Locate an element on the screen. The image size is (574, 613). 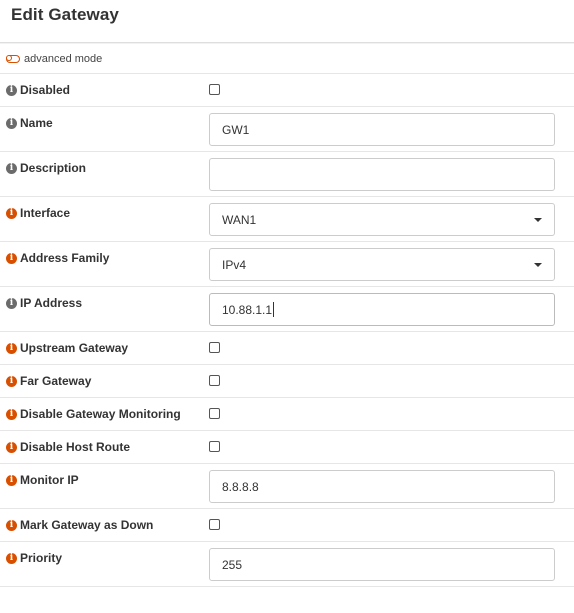
row-disable-host-route: i Disable Host Route is located at coordinates (287, 447).